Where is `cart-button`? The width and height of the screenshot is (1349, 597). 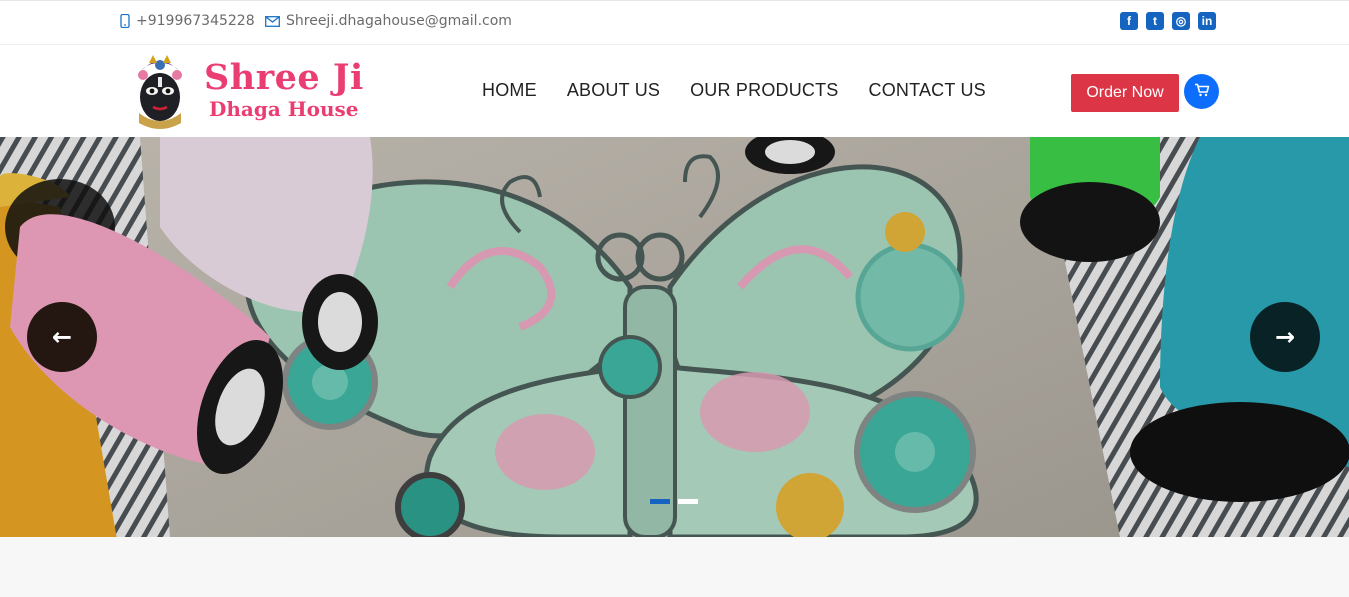 cart-button is located at coordinates (1201, 91).